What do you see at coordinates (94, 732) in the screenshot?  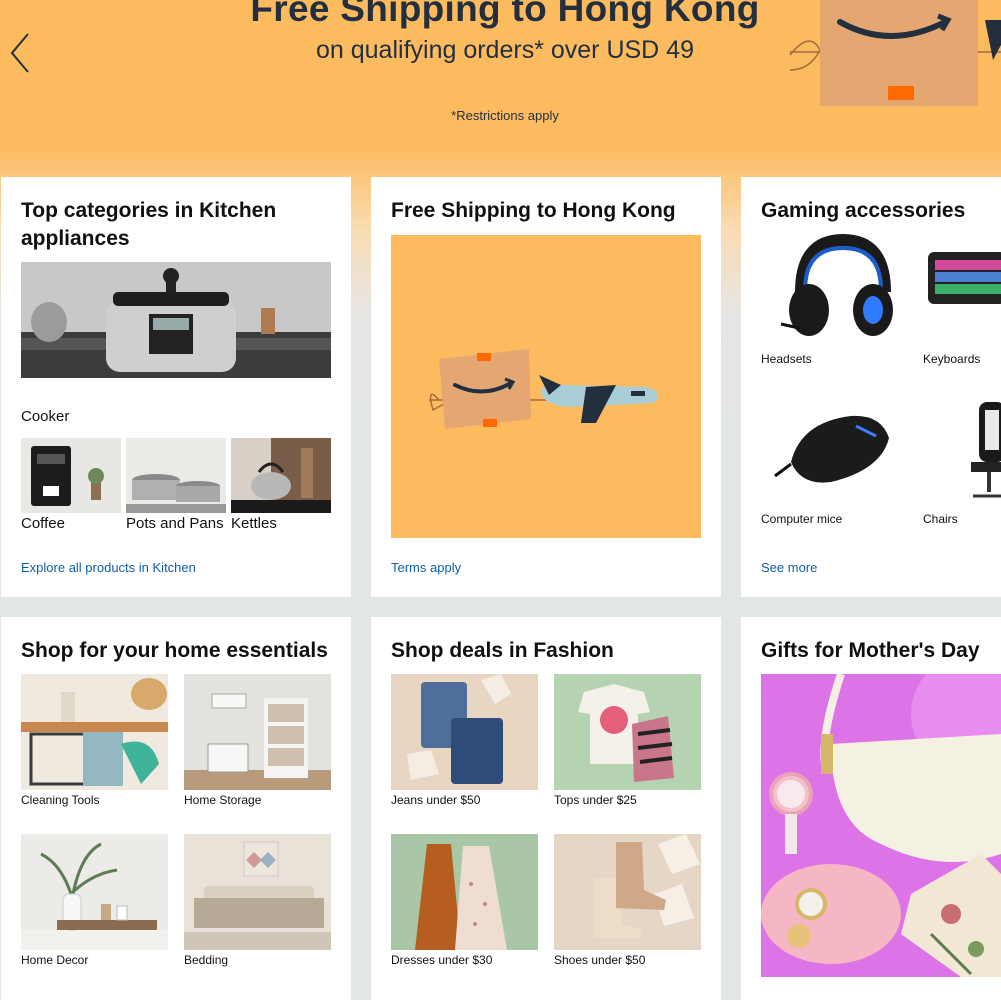 I see `cleaning-image` at bounding box center [94, 732].